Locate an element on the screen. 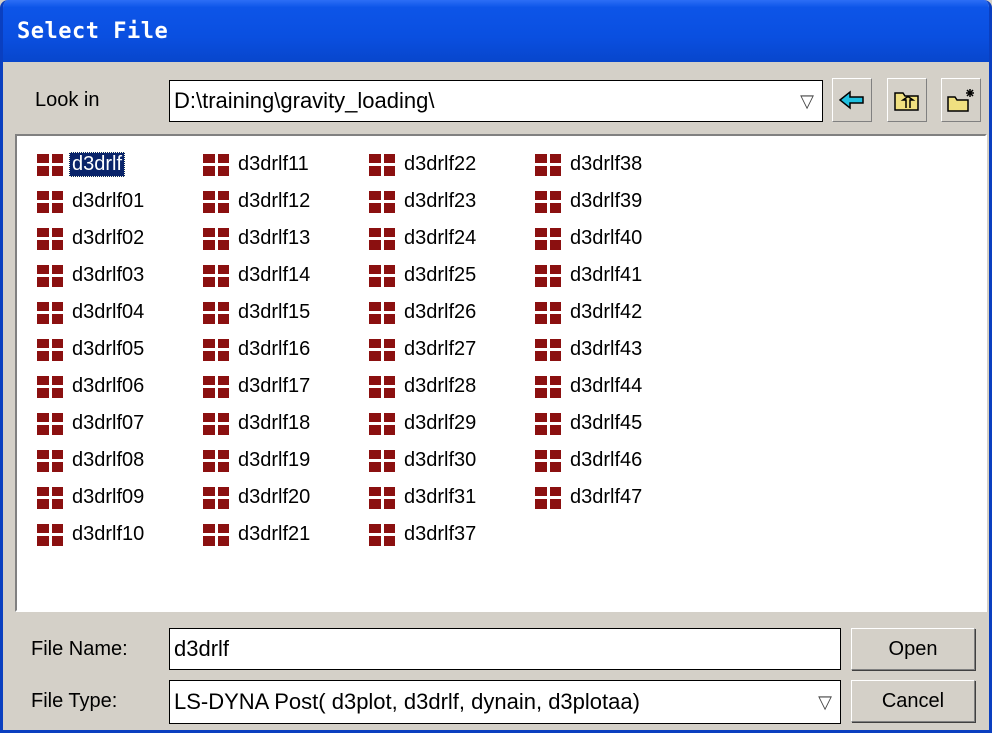 This screenshot has height=733, width=992. file-name: d3drlf15 is located at coordinates (274, 312).